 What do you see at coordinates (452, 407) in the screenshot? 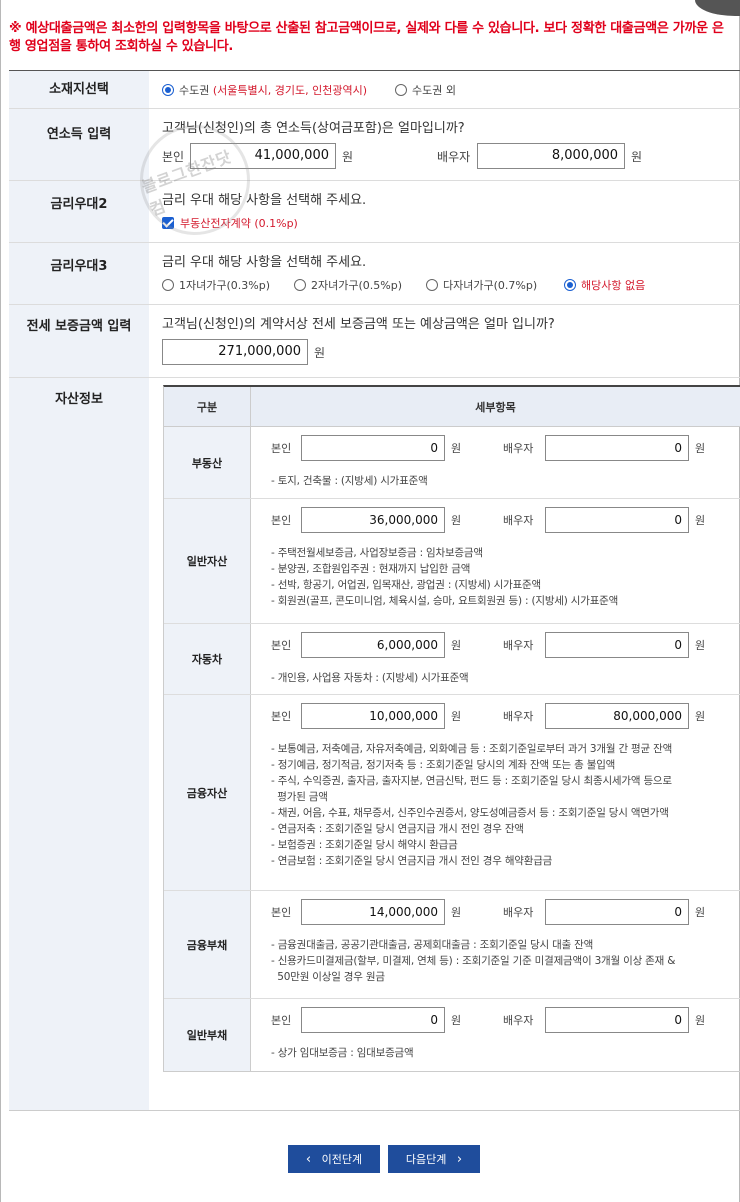
I see `asset-table-header: 구분 세부항목` at bounding box center [452, 407].